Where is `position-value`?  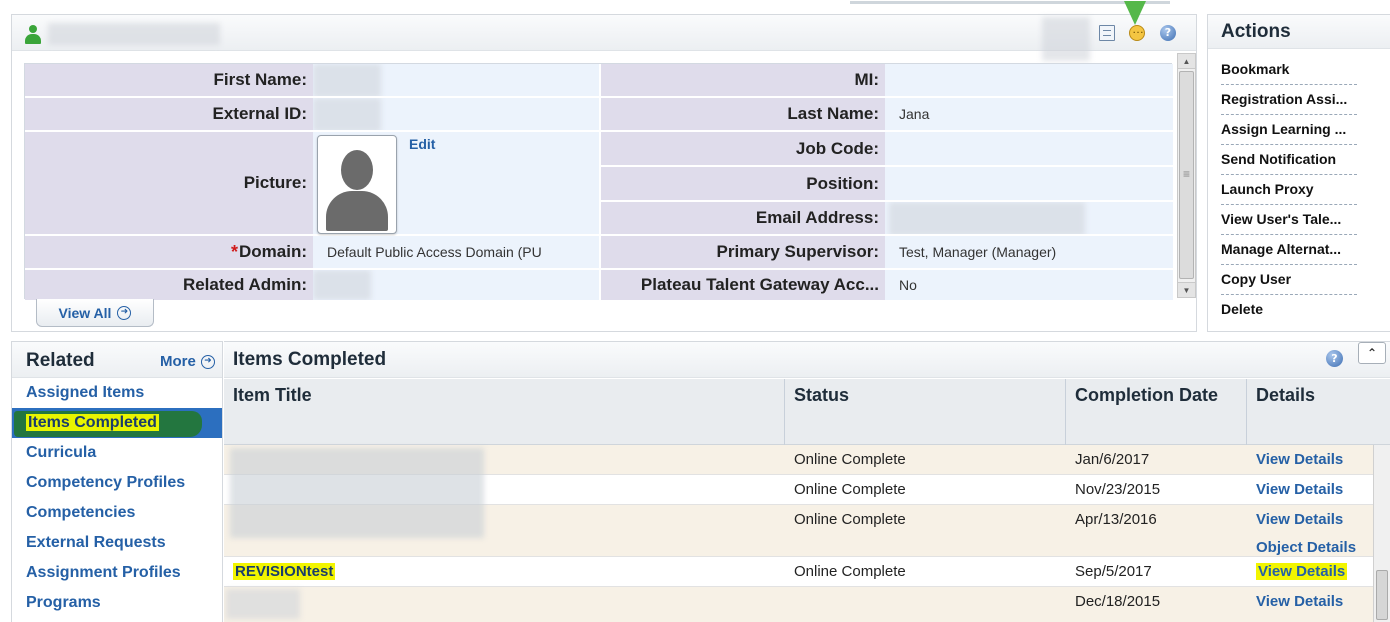
position-value is located at coordinates (1029, 184).